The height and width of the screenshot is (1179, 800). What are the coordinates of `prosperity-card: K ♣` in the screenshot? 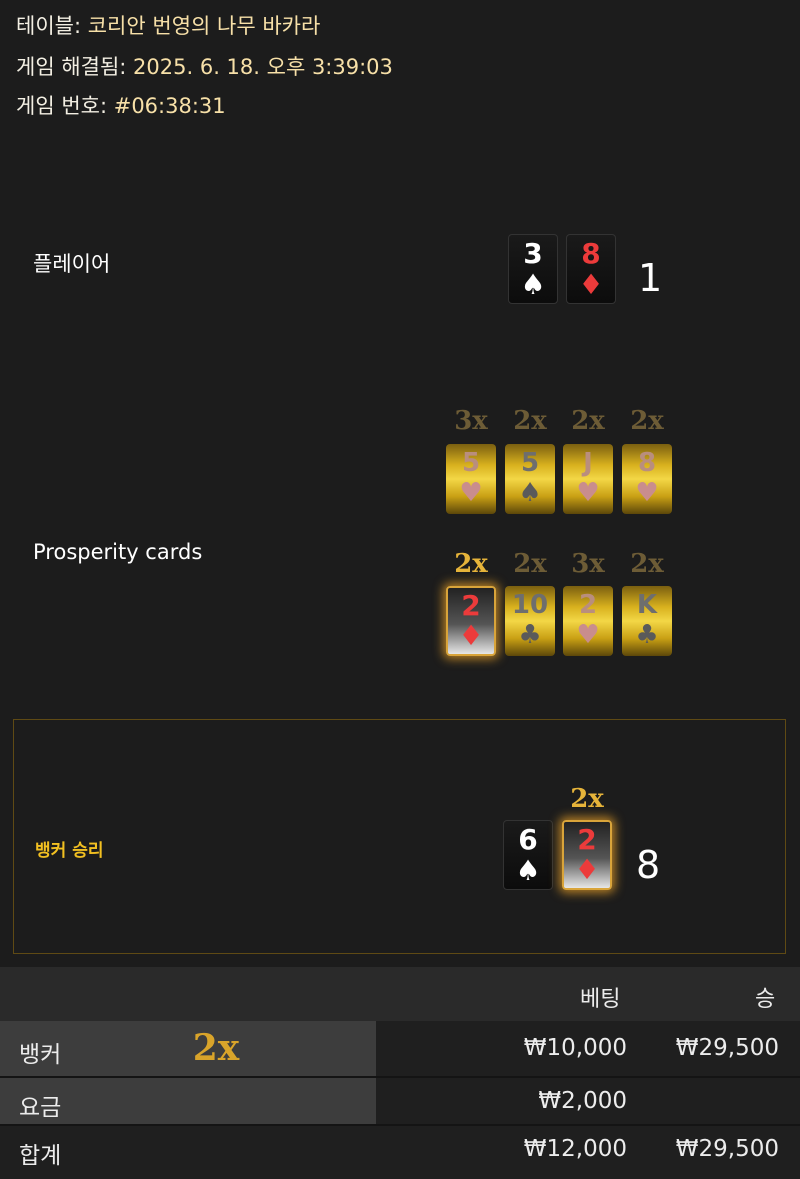 It's located at (647, 621).